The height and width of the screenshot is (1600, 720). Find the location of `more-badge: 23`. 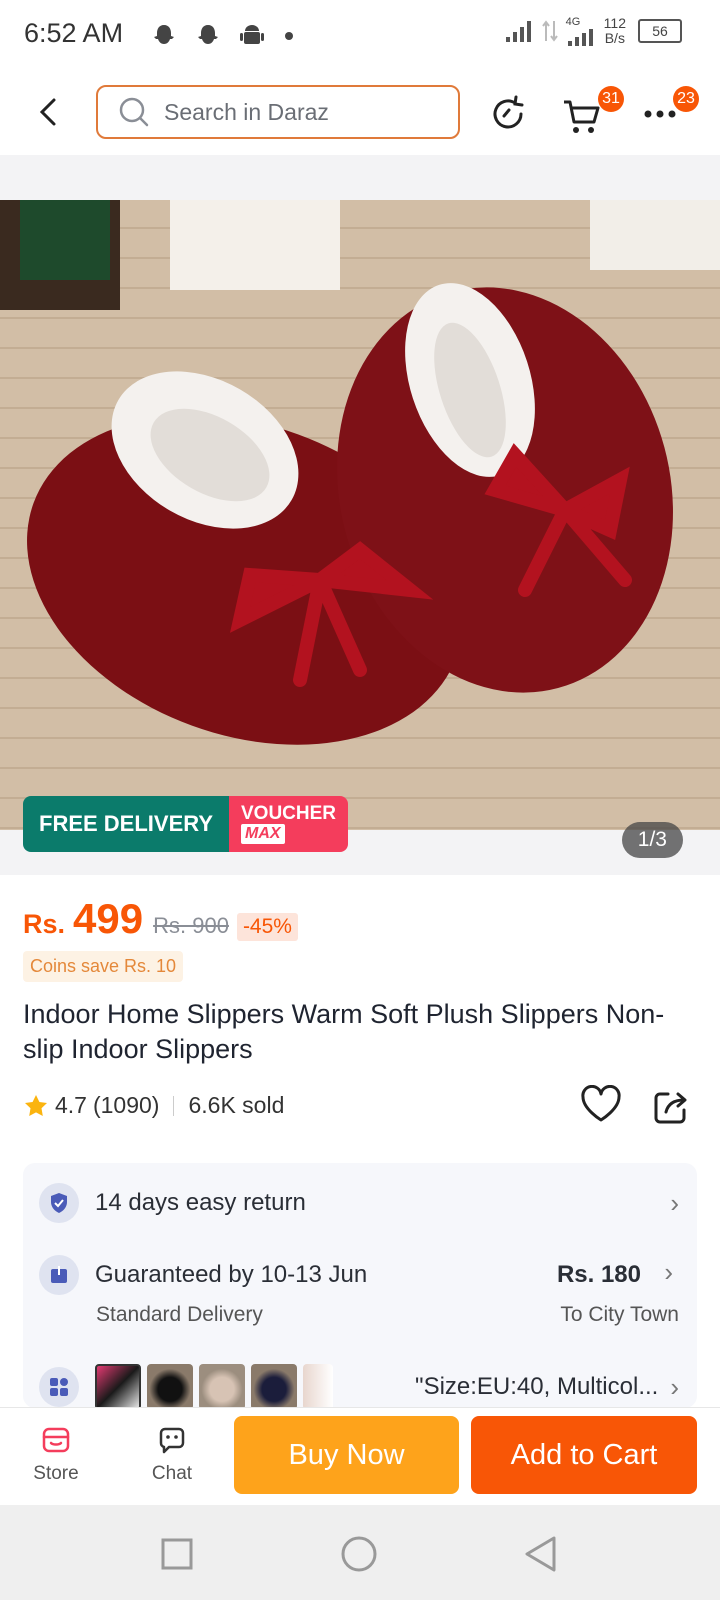

more-badge: 23 is located at coordinates (686, 99).